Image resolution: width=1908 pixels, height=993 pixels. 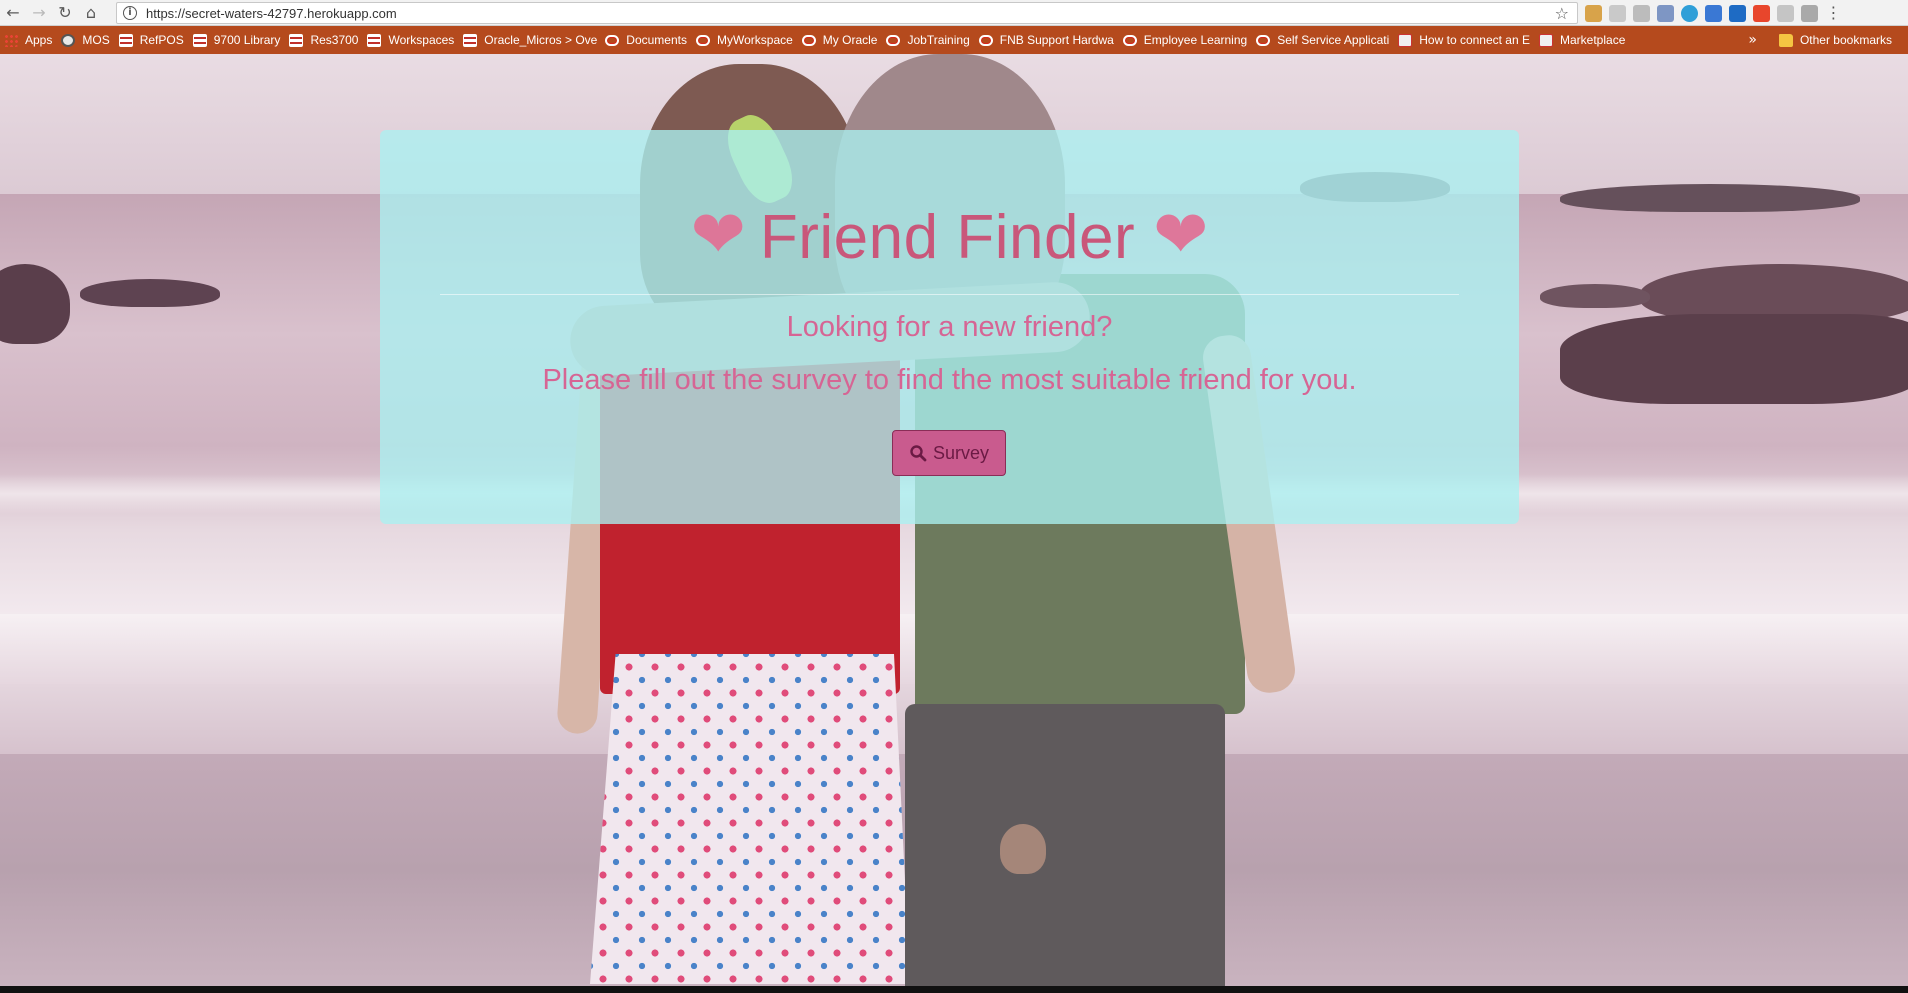 I want to click on bookmark-how-to-connect: How to connect an E, so click(x=1464, y=40).